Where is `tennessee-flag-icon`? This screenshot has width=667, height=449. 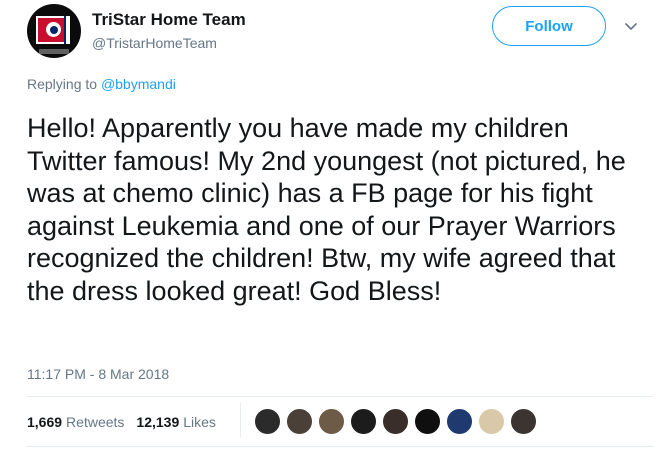 tennessee-flag-icon is located at coordinates (53, 30).